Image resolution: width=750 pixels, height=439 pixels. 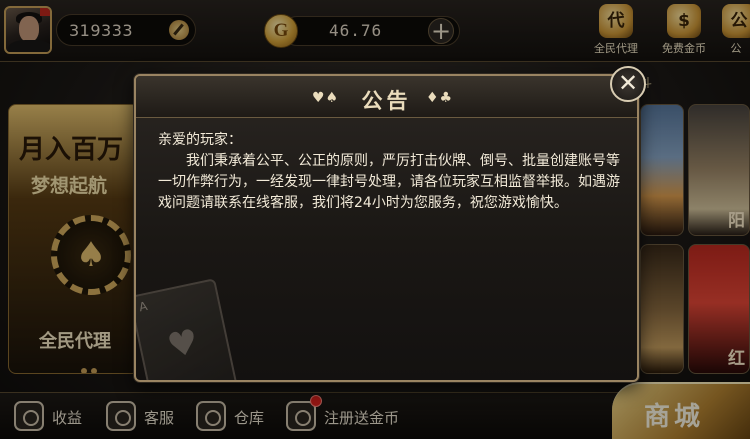 I want to click on dialog-header: ♥♠ 公告 ♦♣, so click(x=386, y=97).